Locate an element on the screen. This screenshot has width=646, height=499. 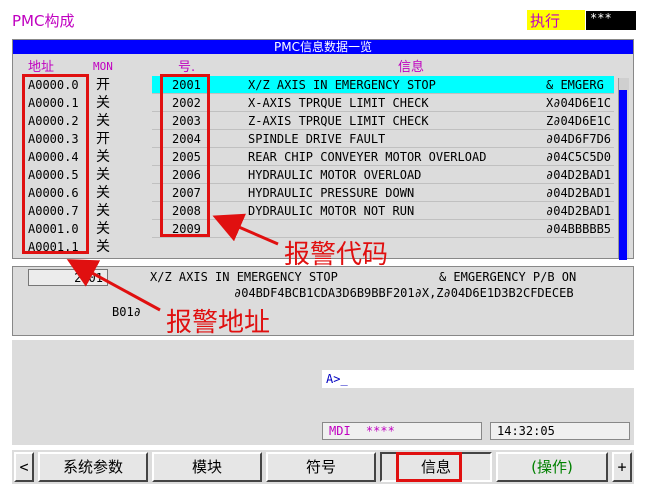
arrow-to-alarm-code is located at coordinates (245, 229).